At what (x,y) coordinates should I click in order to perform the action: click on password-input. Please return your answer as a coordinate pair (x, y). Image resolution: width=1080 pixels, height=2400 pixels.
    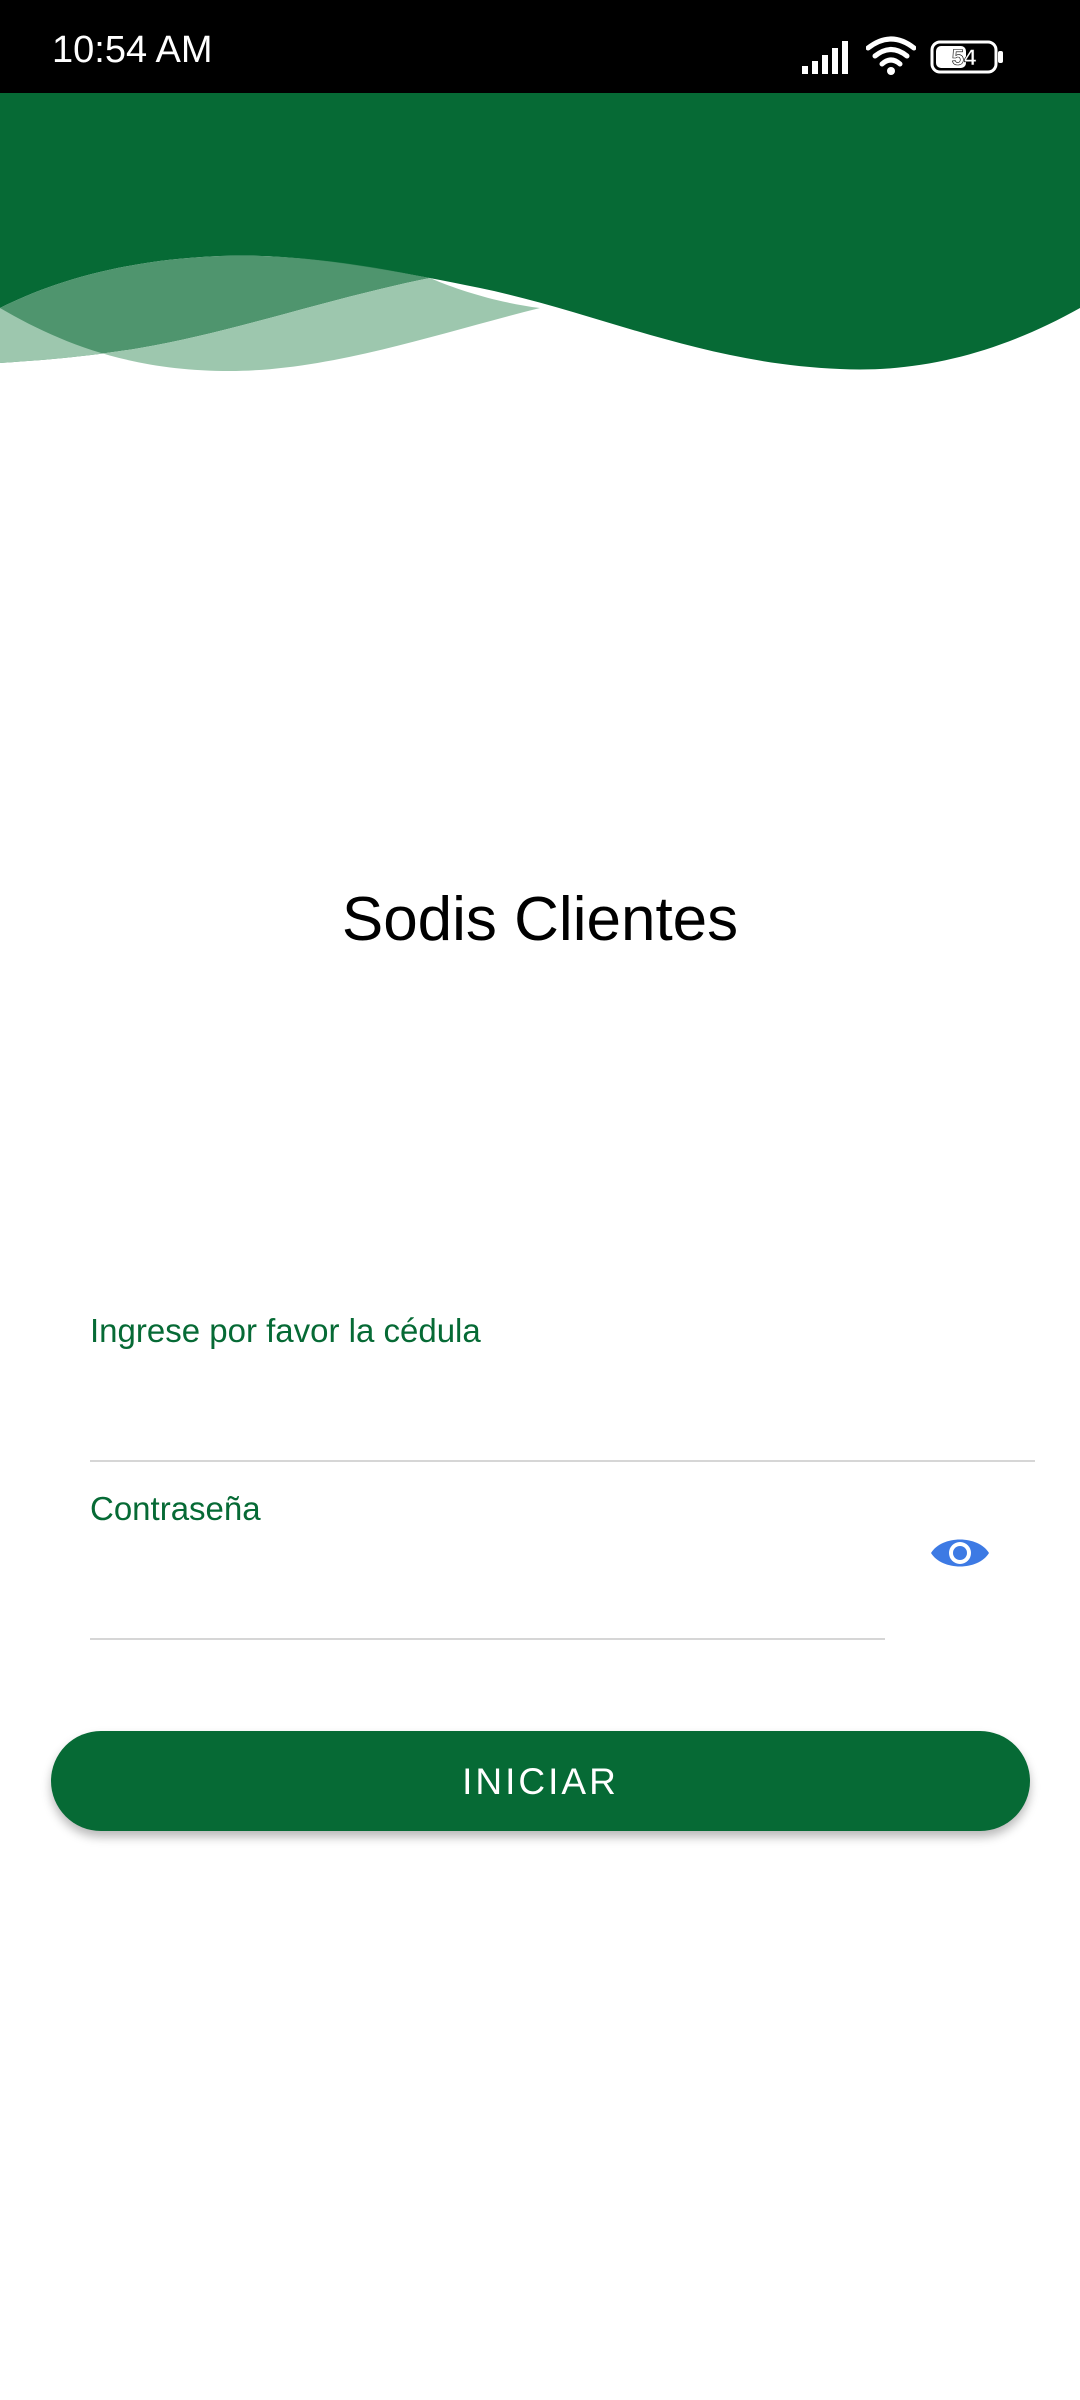
    Looking at the image, I should click on (487, 1586).